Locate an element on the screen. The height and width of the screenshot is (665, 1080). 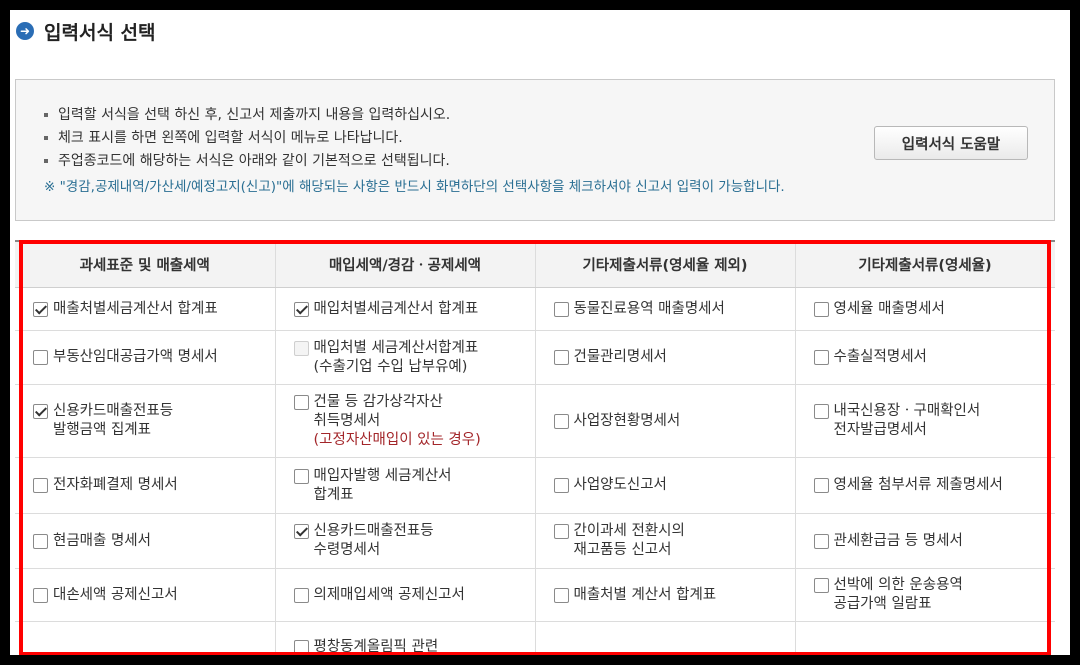
form-option: 간이과세 전환시의 재고품등 신고서 is located at coordinates (674, 541).